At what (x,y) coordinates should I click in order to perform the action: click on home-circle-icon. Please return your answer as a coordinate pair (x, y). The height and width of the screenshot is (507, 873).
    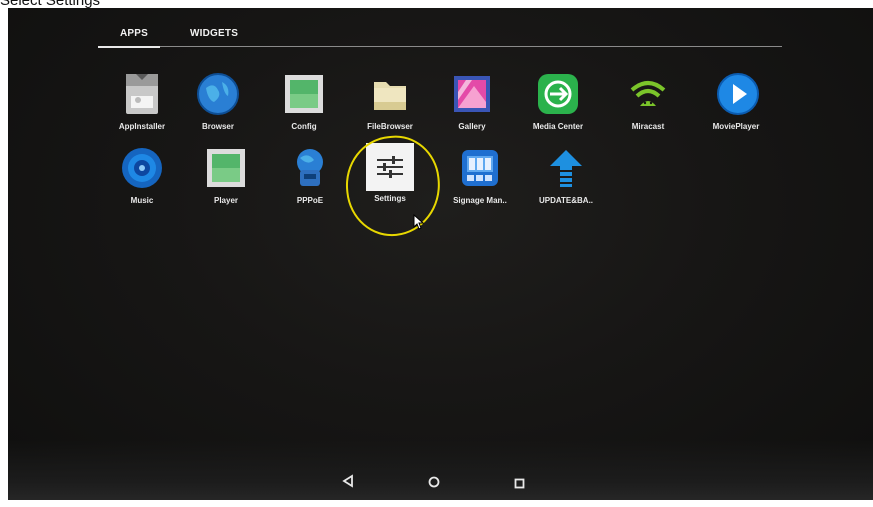
    Looking at the image, I should click on (434, 482).